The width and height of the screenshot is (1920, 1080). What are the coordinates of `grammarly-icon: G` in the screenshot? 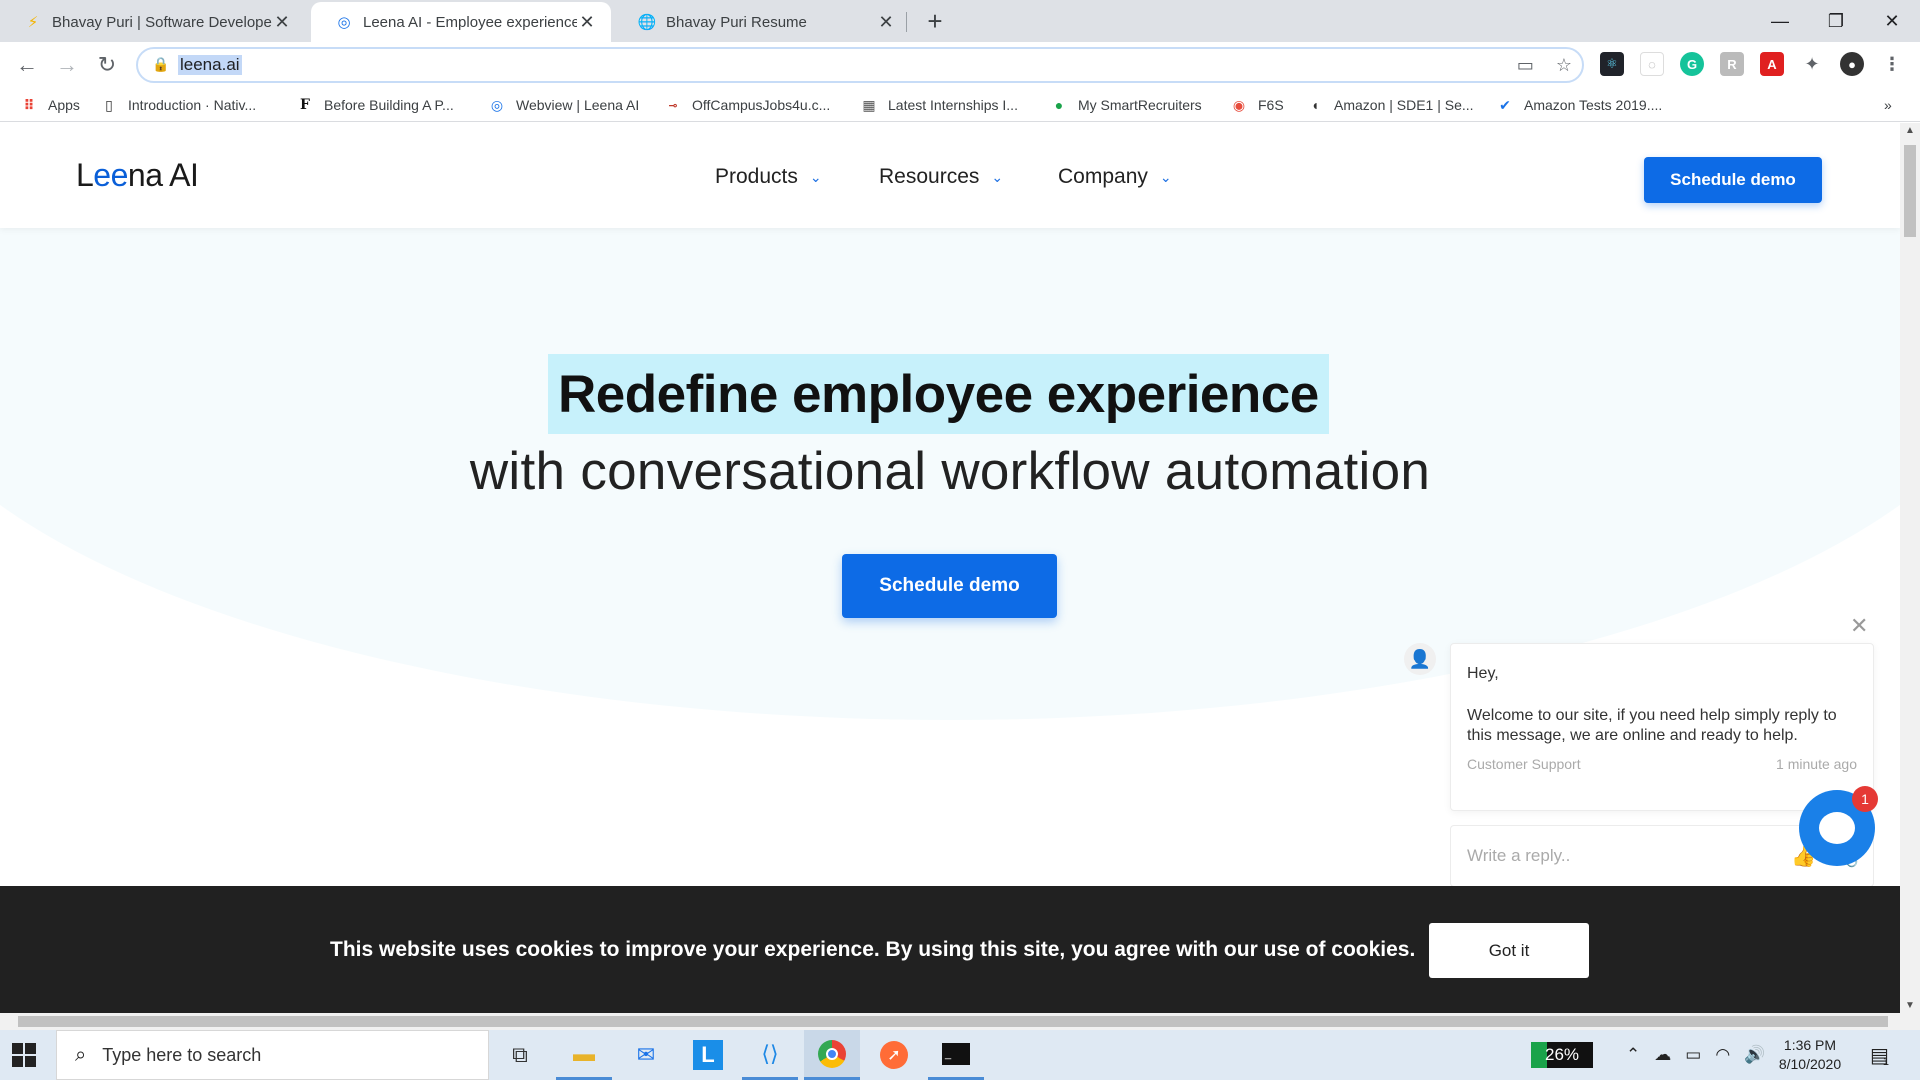 It's located at (1692, 64).